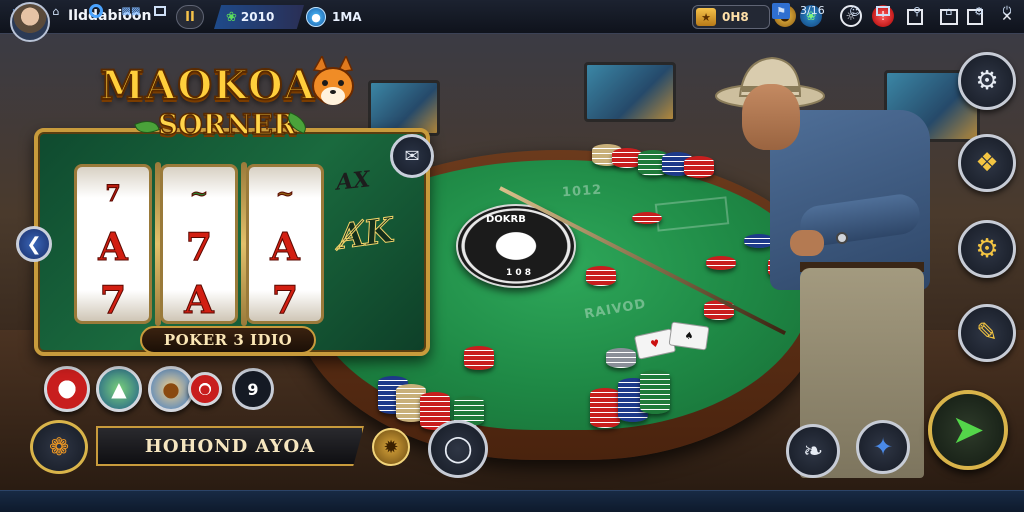  I want to click on chat-icon: ◯, so click(458, 449).